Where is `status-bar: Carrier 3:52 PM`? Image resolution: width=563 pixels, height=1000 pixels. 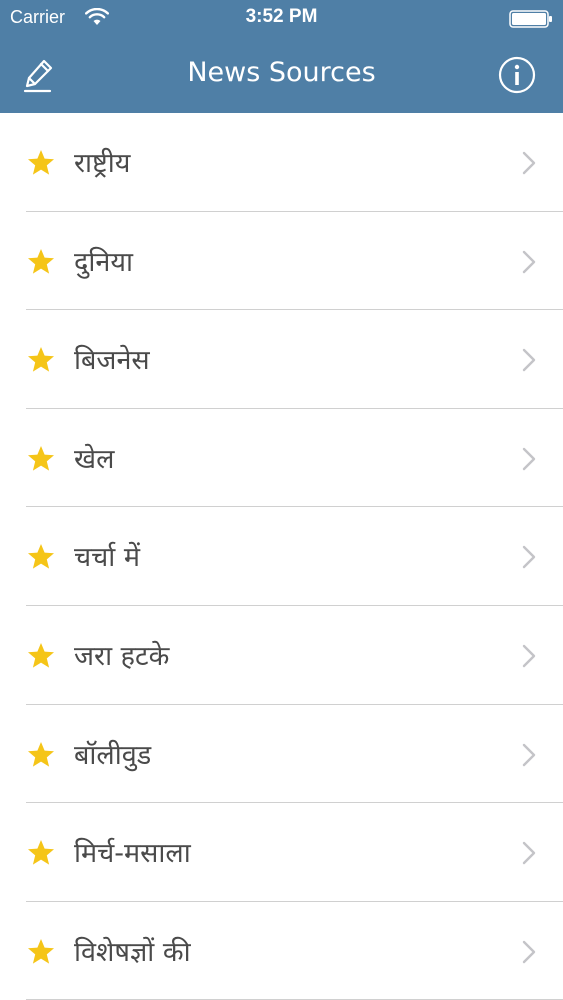 status-bar: Carrier 3:52 PM is located at coordinates (281, 19).